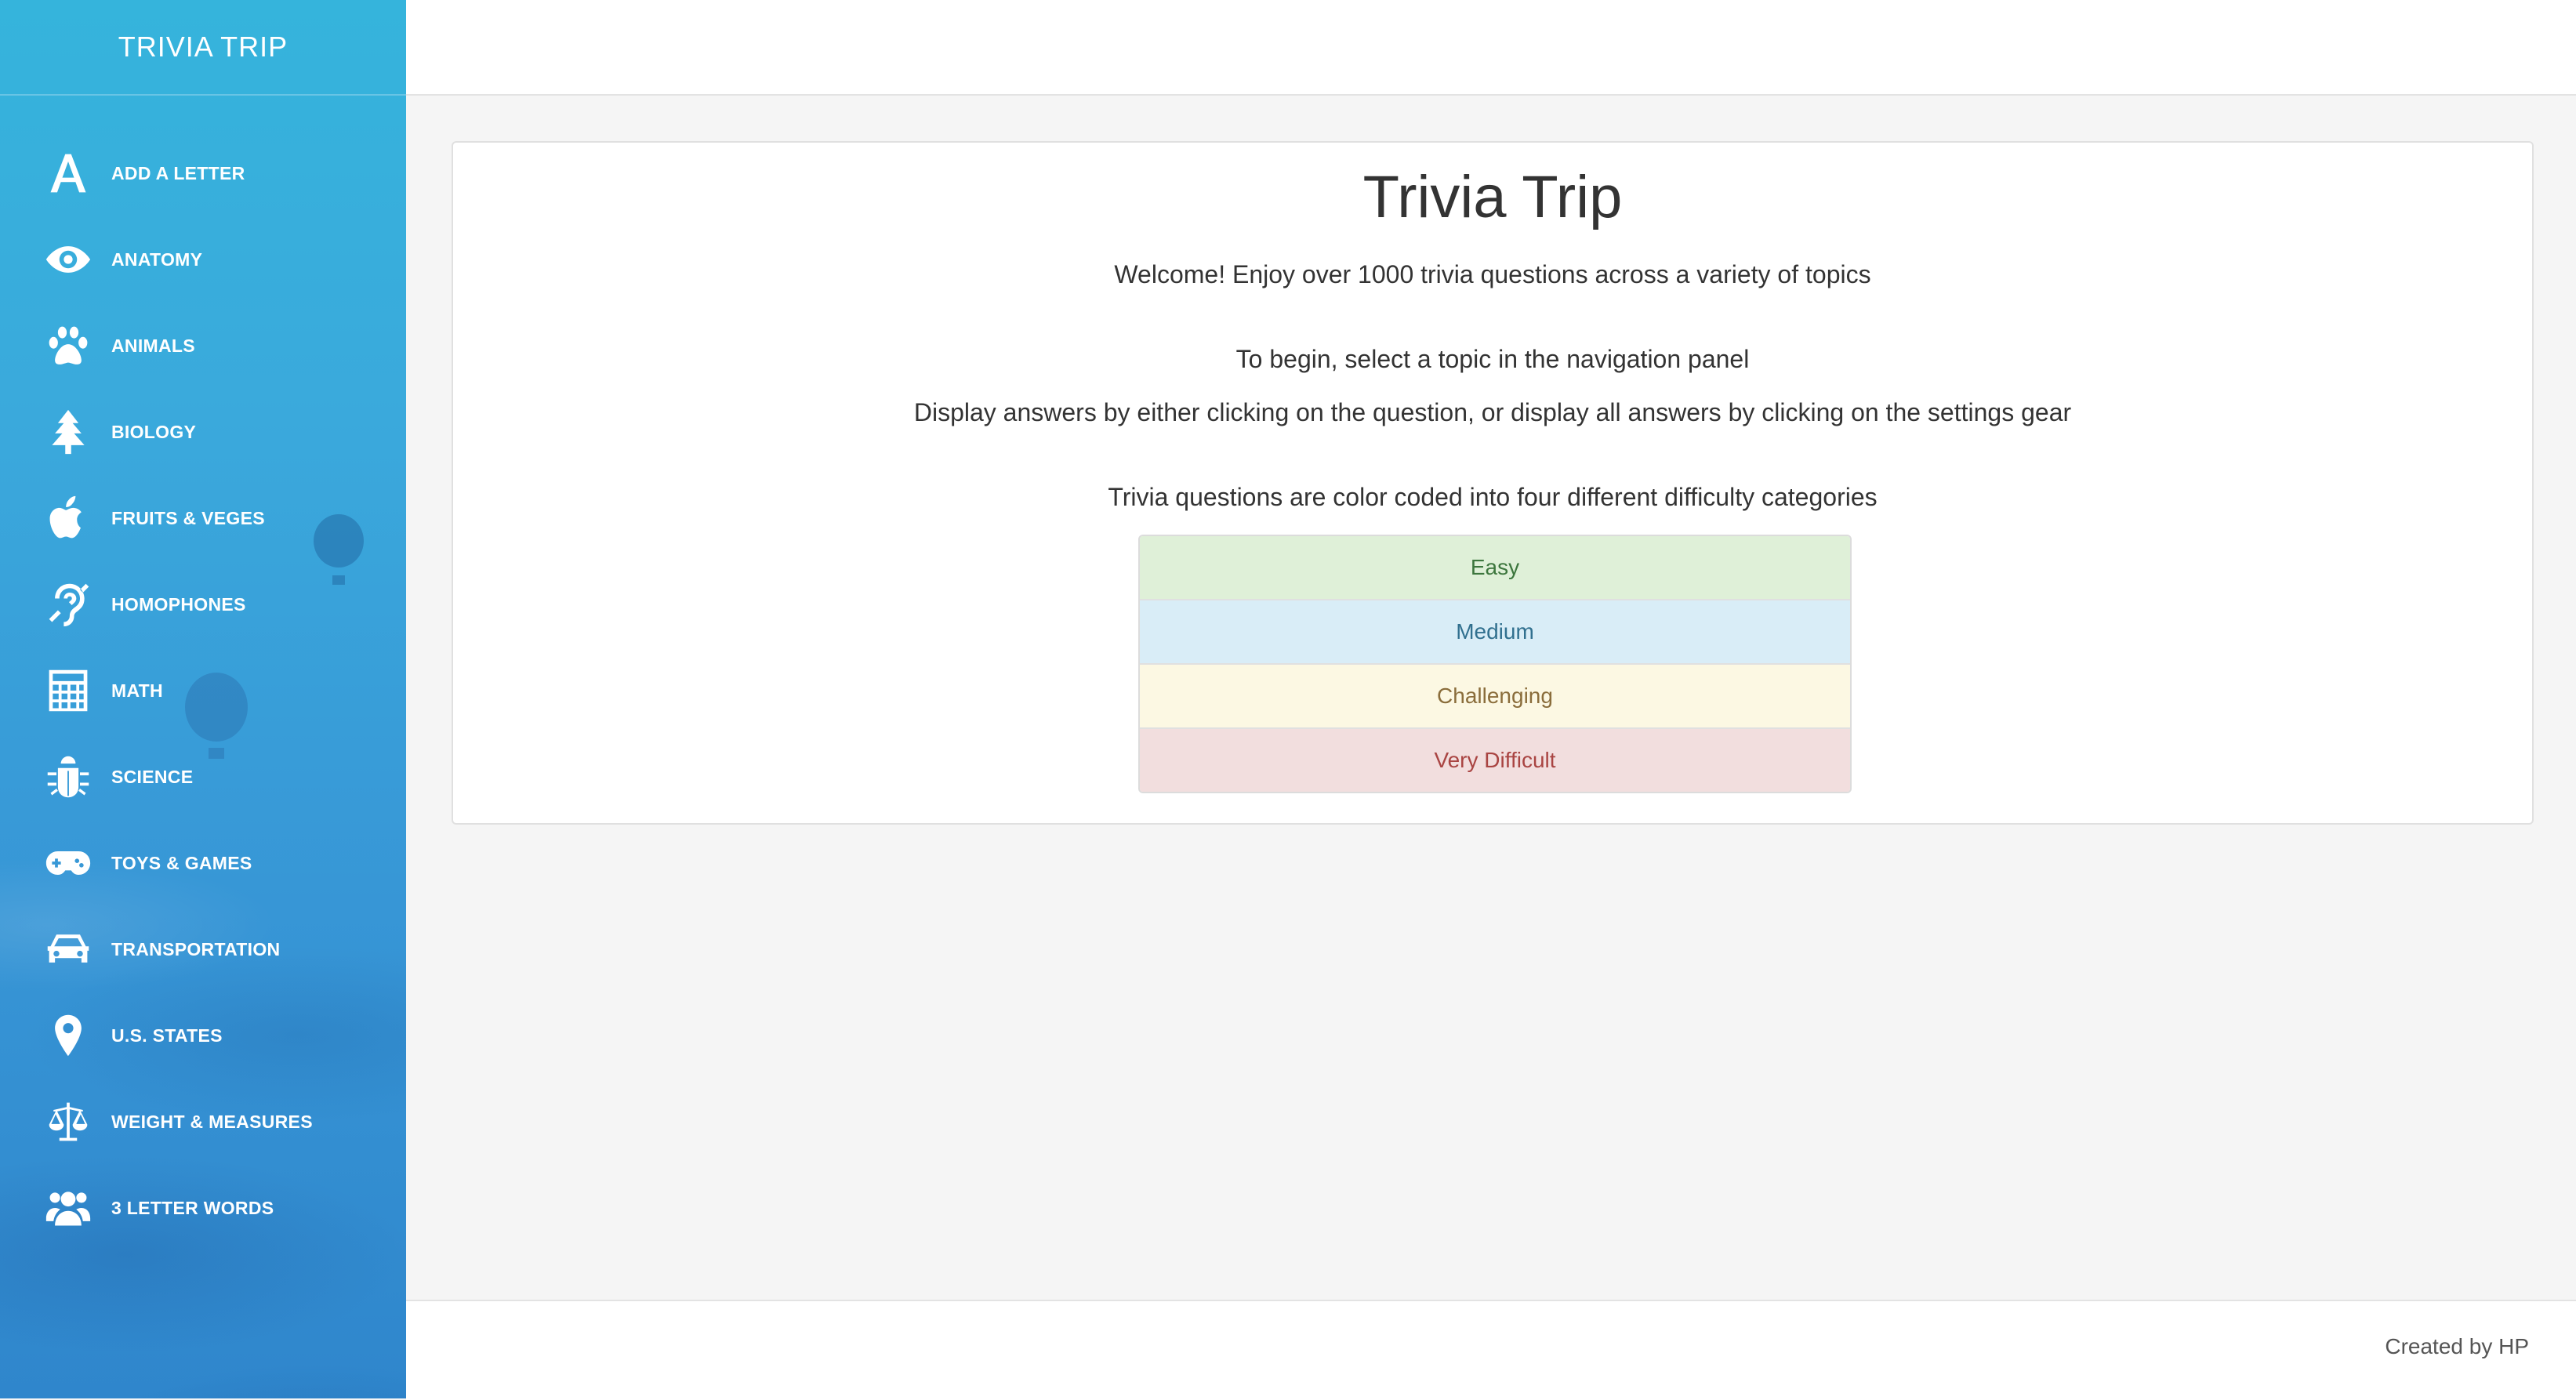 The image size is (2576, 1400). What do you see at coordinates (154, 431) in the screenshot?
I see `nav-item-label: BIOLOGY` at bounding box center [154, 431].